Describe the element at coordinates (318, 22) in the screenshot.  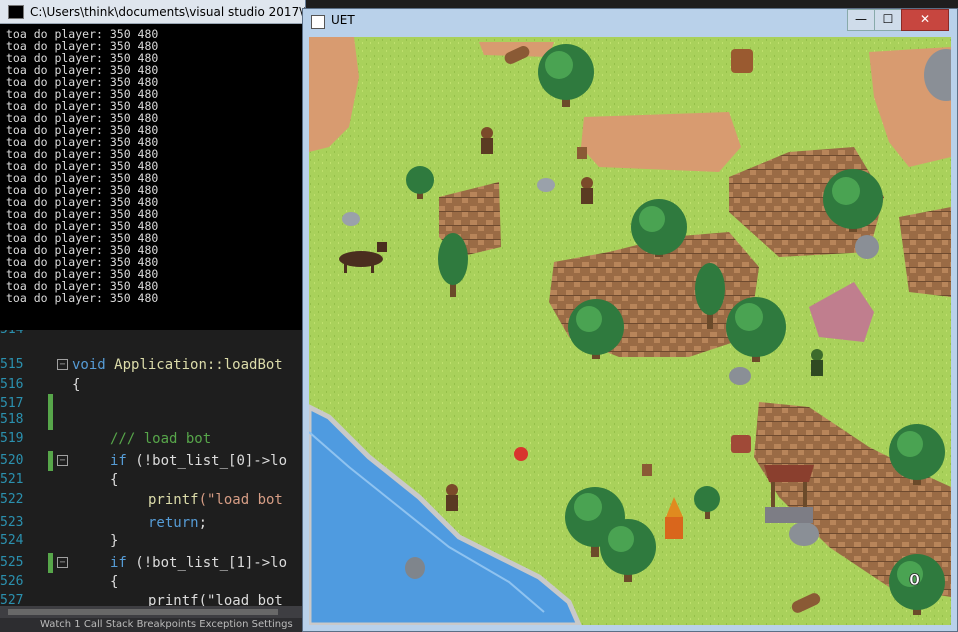
I see `app-icon` at that location.